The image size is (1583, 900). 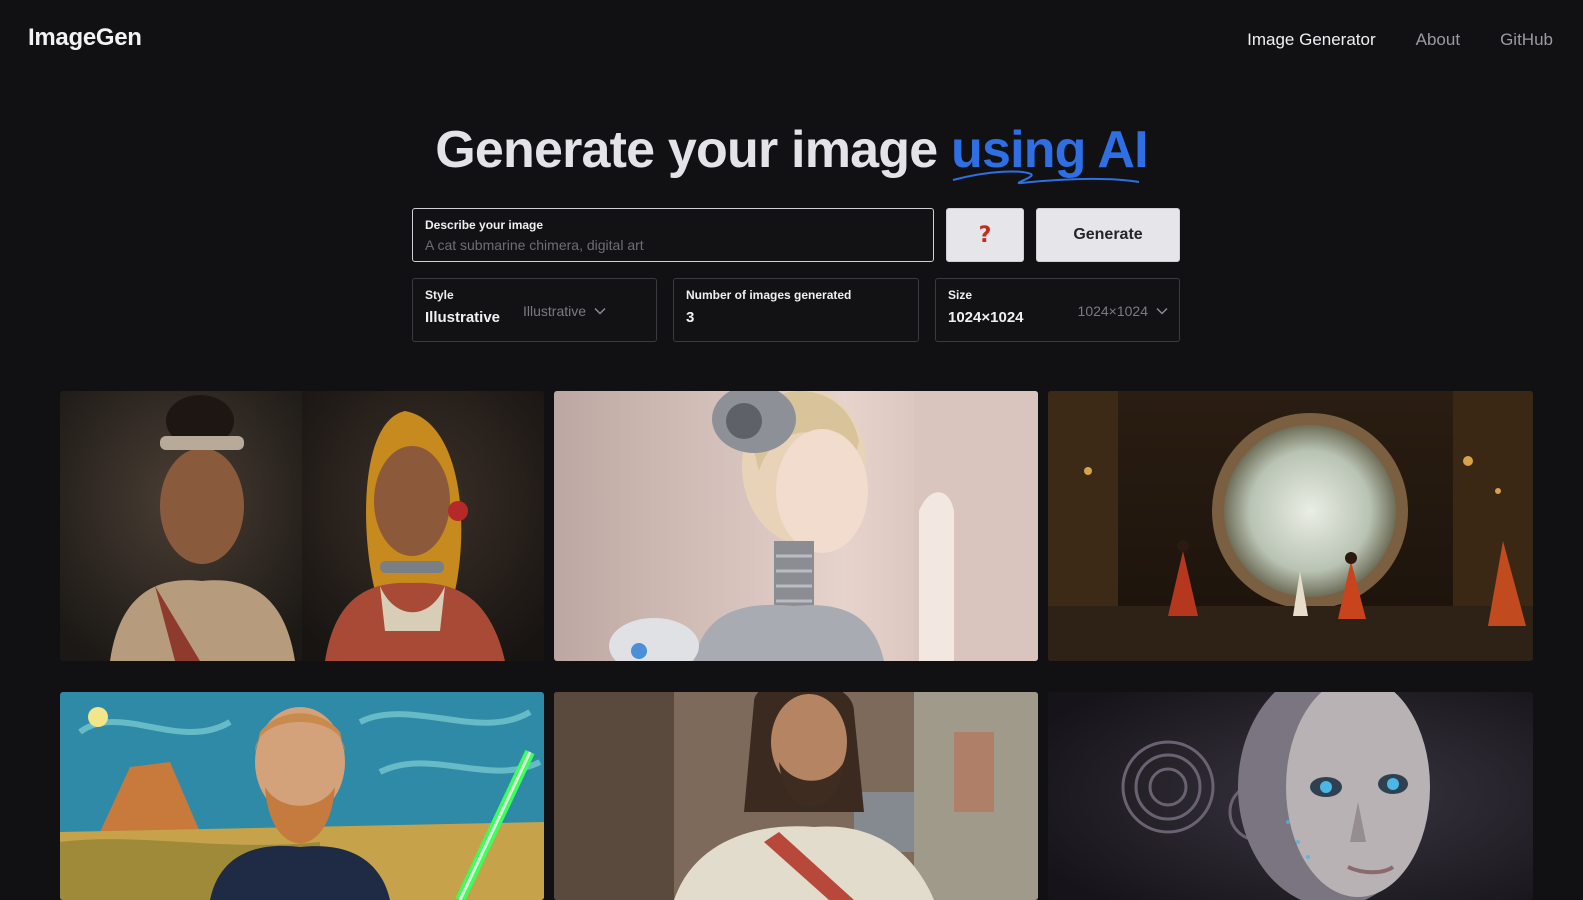 What do you see at coordinates (986, 317) in the screenshot?
I see `size-value: 1024×1024` at bounding box center [986, 317].